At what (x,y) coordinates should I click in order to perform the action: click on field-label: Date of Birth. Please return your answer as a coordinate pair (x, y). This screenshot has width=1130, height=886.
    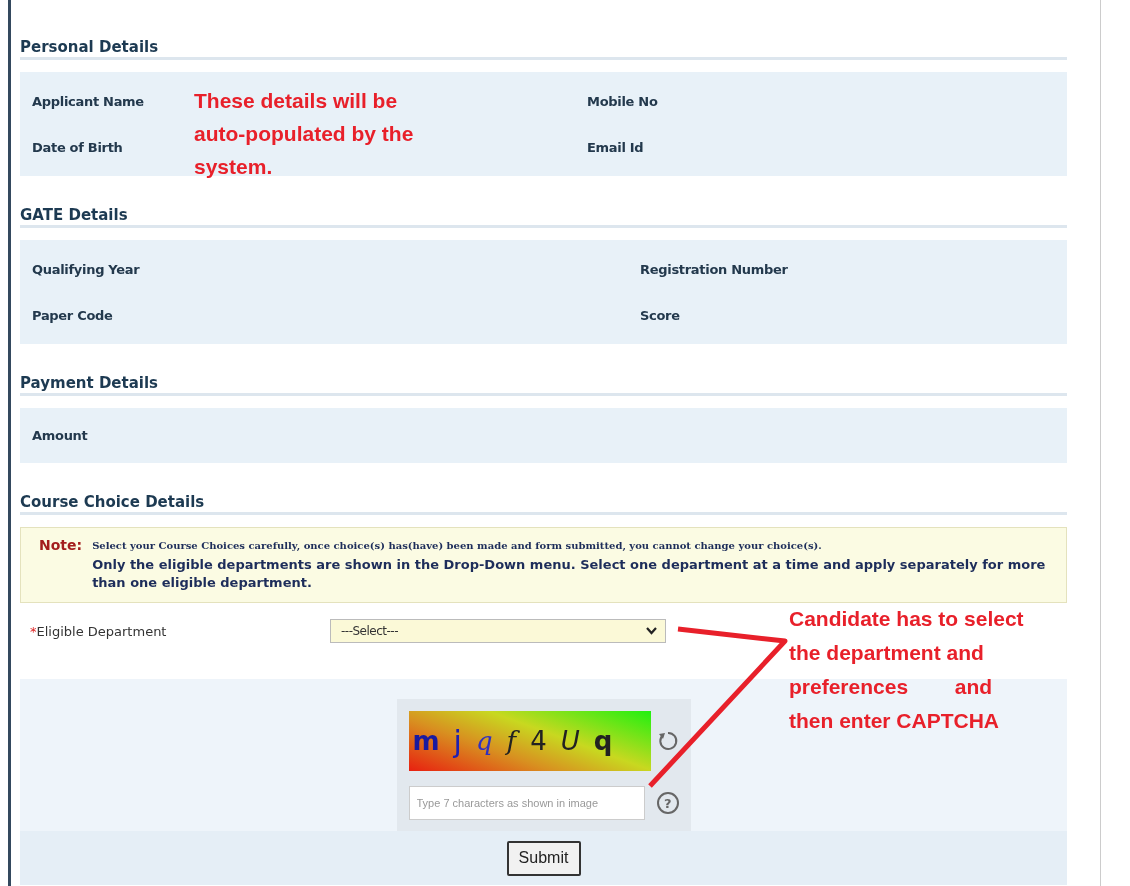
    Looking at the image, I should click on (77, 147).